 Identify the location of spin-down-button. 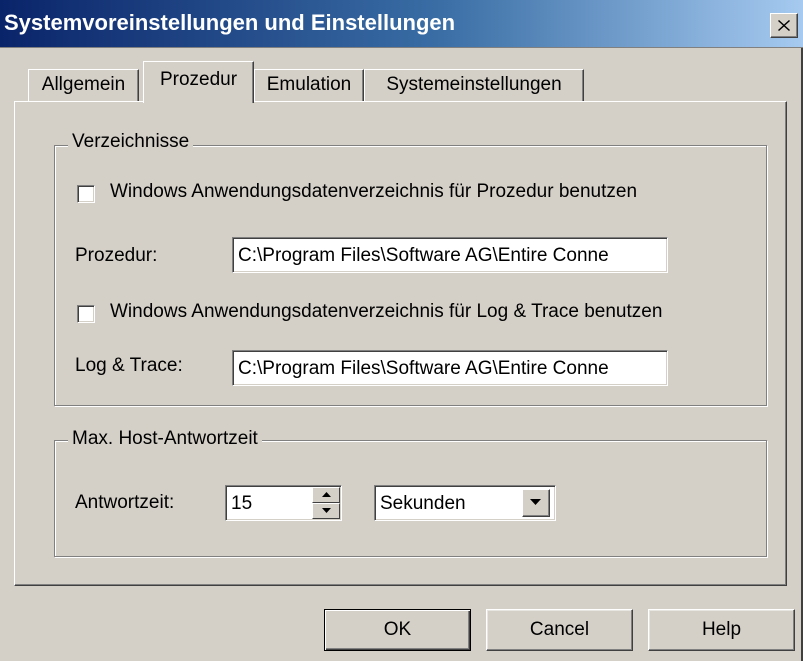
(326, 511).